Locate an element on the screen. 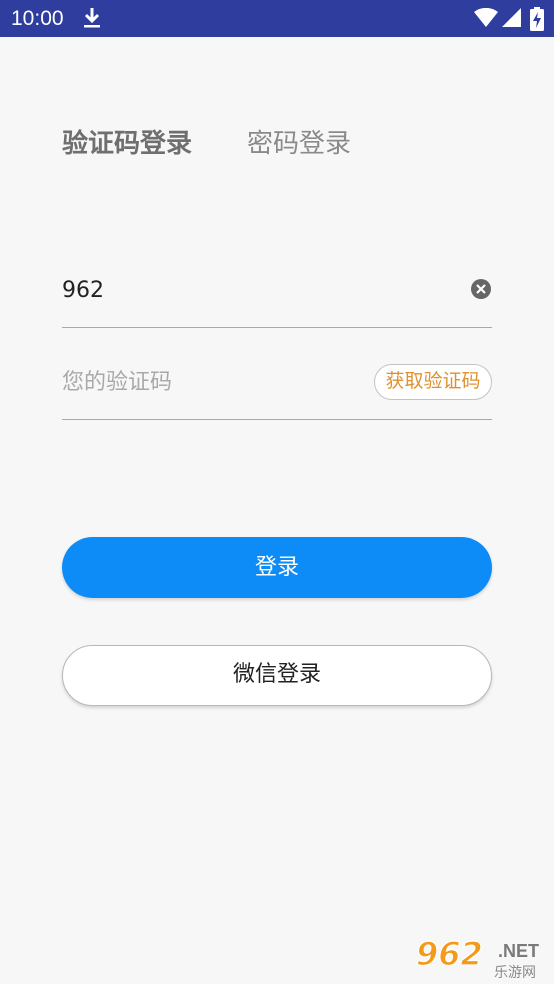 The width and height of the screenshot is (554, 984). status-bar: 10:00 is located at coordinates (277, 18).